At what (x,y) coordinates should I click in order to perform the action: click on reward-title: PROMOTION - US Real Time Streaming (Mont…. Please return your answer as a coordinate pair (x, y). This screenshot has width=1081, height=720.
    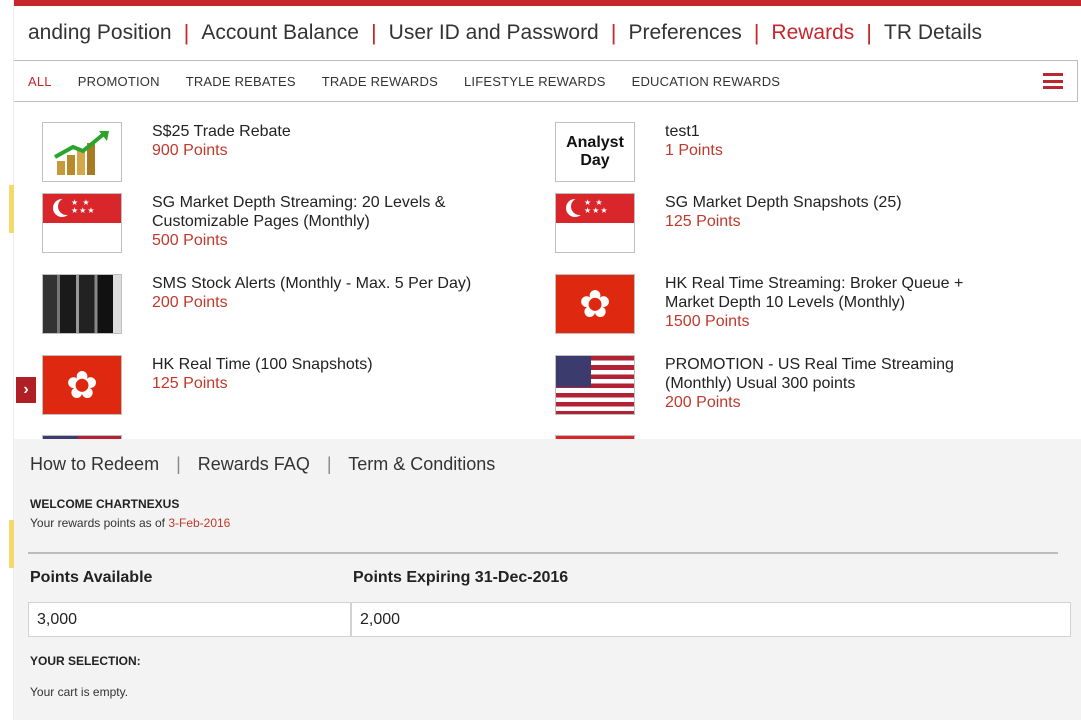
    Looking at the image, I should click on (809, 374).